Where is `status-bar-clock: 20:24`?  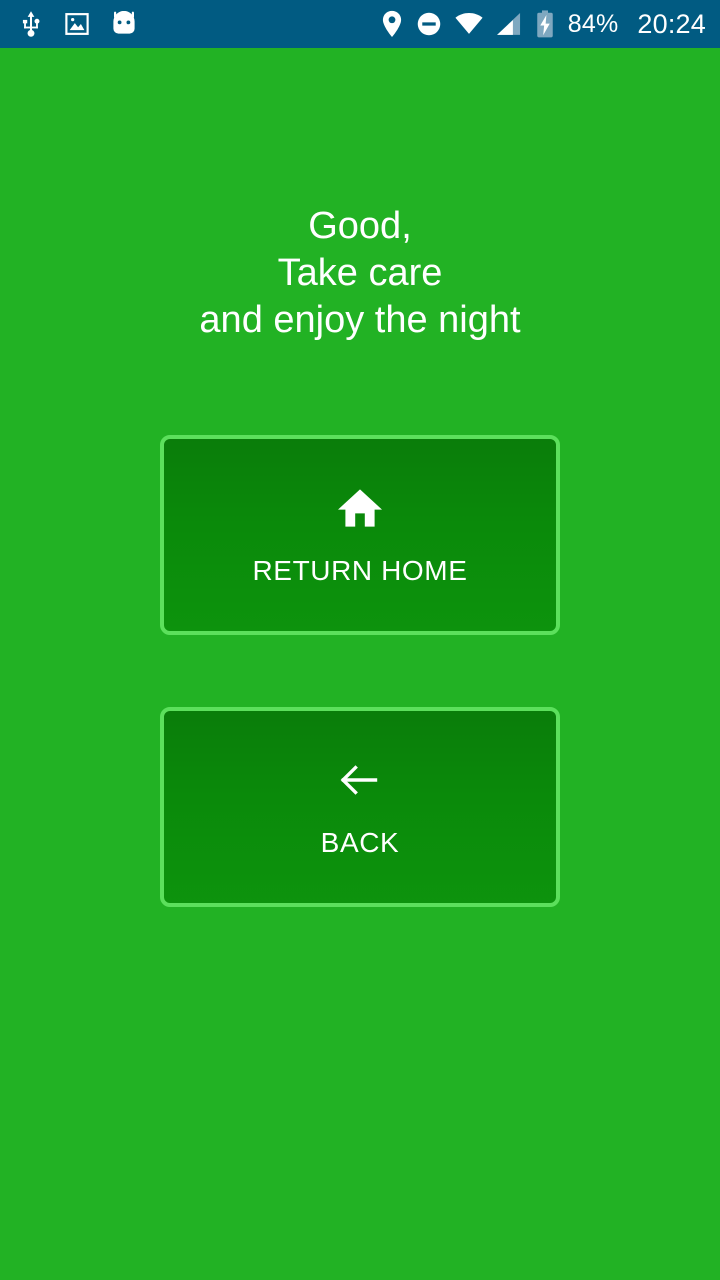 status-bar-clock: 20:24 is located at coordinates (671, 23).